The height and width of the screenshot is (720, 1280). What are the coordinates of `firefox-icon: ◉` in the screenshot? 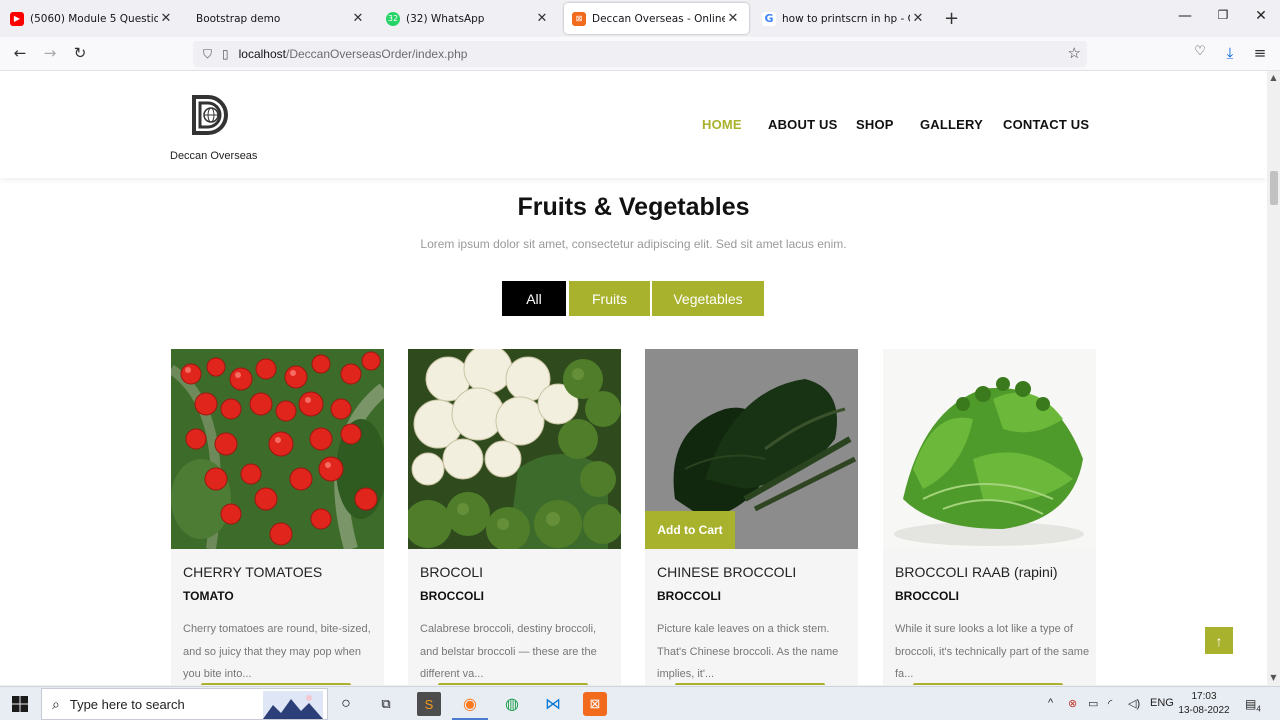 It's located at (470, 704).